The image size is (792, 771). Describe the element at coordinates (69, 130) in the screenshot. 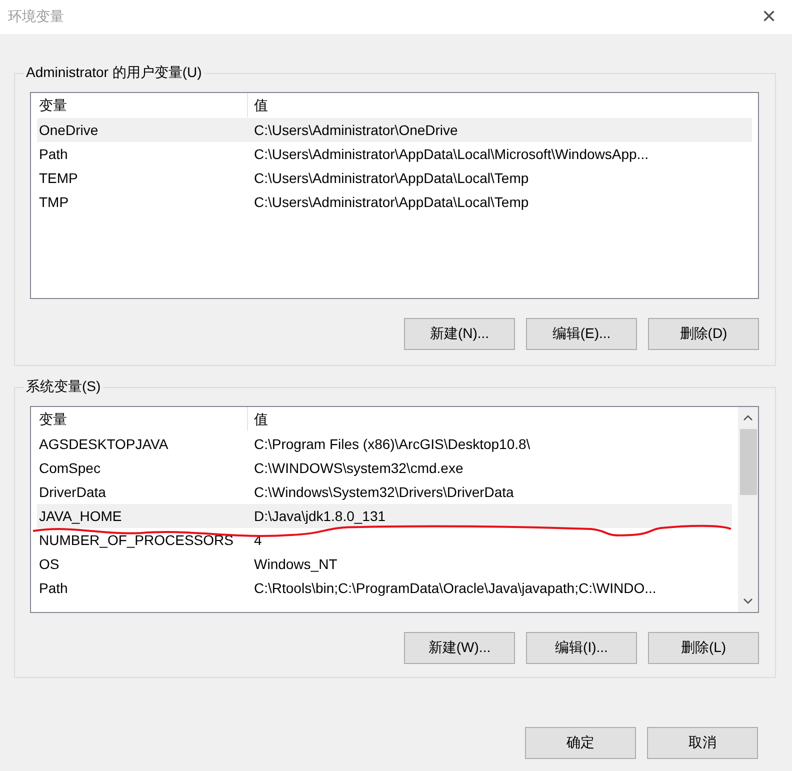

I see `variable-name: OneDrive` at that location.